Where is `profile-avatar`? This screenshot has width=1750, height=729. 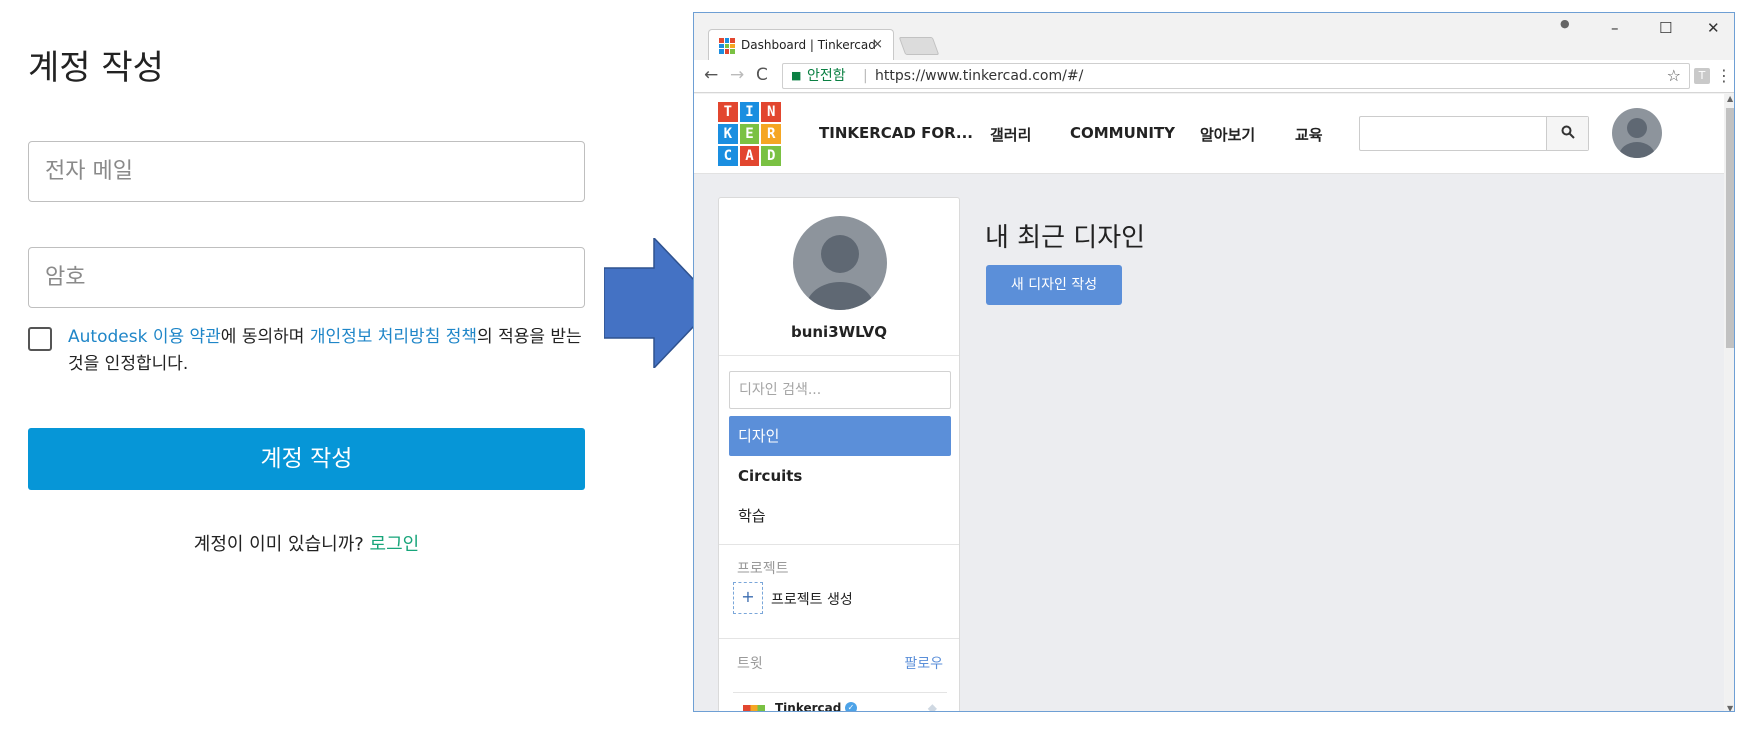
profile-avatar is located at coordinates (840, 263).